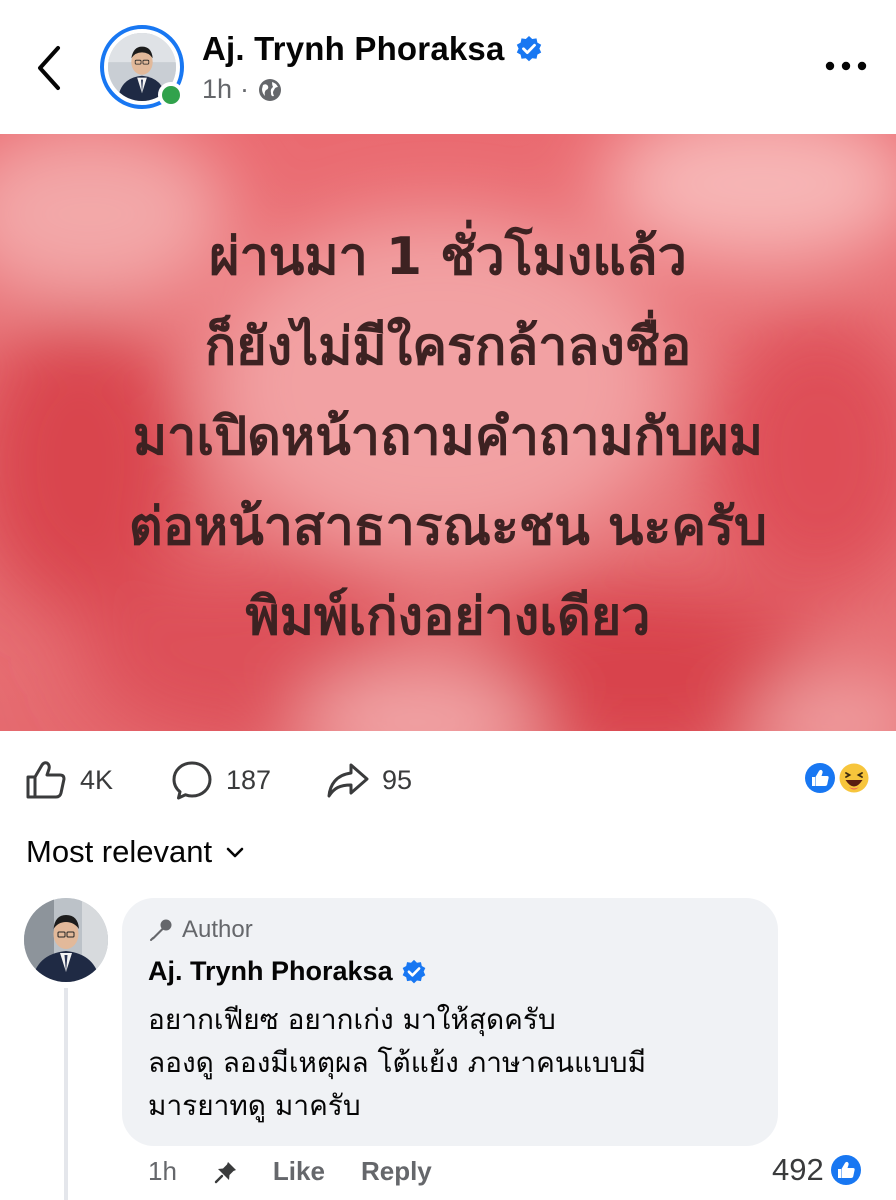 The height and width of the screenshot is (1200, 896). I want to click on post-header: Aj. Trynh Phoraksa 1h ·, so click(448, 67).